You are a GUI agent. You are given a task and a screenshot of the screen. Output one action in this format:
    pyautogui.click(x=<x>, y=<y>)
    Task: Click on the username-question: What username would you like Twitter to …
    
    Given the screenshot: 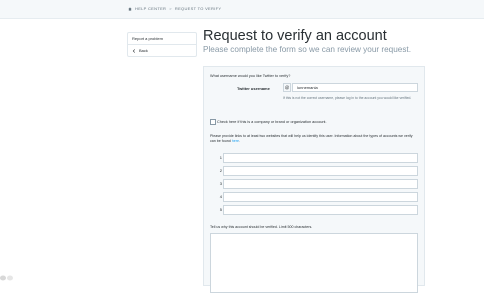 What is the action you would take?
    pyautogui.click(x=250, y=76)
    